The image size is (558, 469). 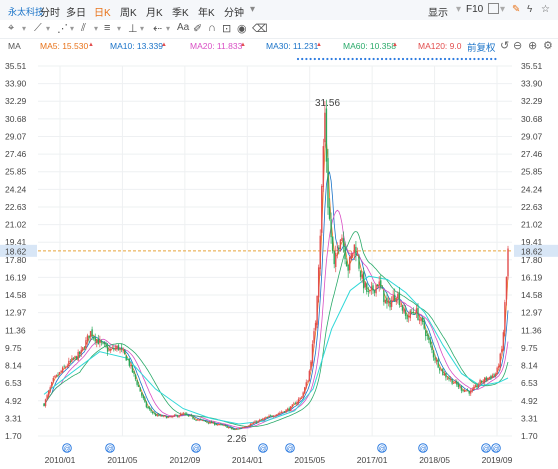 What do you see at coordinates (529, 366) in the screenshot?
I see `y-tick-label: 8.14` at bounding box center [529, 366].